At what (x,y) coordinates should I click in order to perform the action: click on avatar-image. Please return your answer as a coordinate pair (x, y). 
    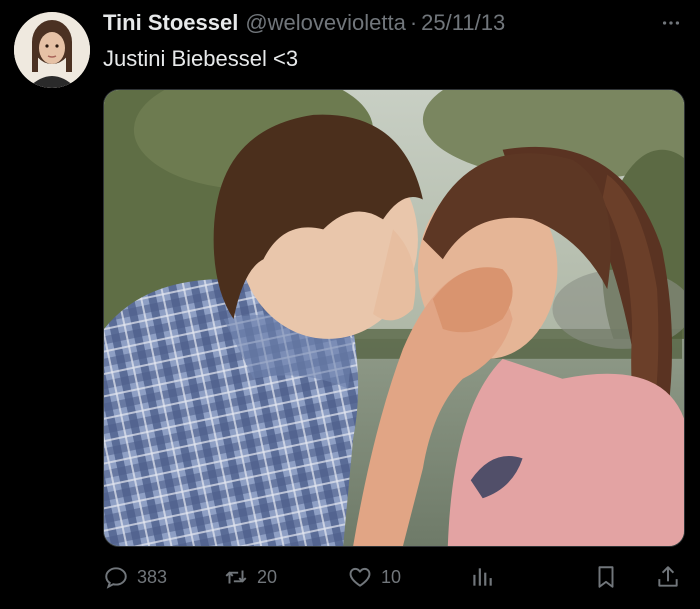
    Looking at the image, I should click on (52, 50).